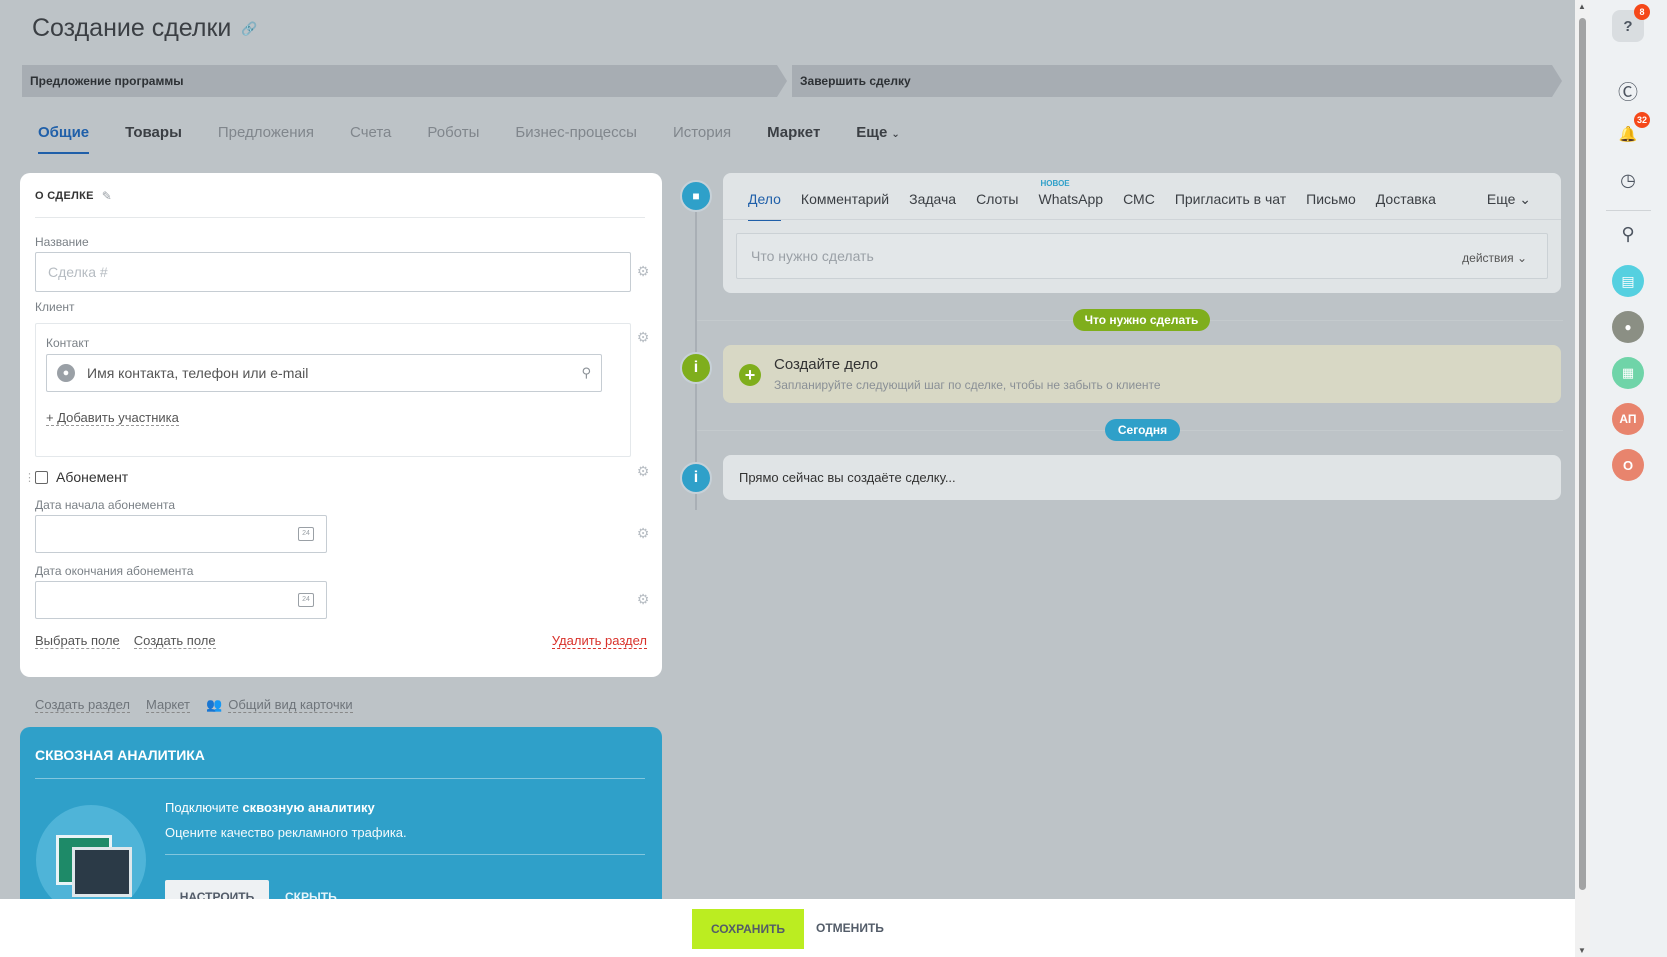  What do you see at coordinates (333, 272) in the screenshot?
I see `deal-name-input: Сделка #` at bounding box center [333, 272].